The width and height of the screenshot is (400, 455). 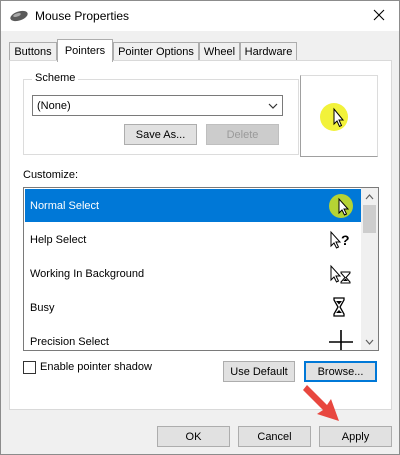 I want to click on list-item-normal-select: Normal Select, so click(x=193, y=205).